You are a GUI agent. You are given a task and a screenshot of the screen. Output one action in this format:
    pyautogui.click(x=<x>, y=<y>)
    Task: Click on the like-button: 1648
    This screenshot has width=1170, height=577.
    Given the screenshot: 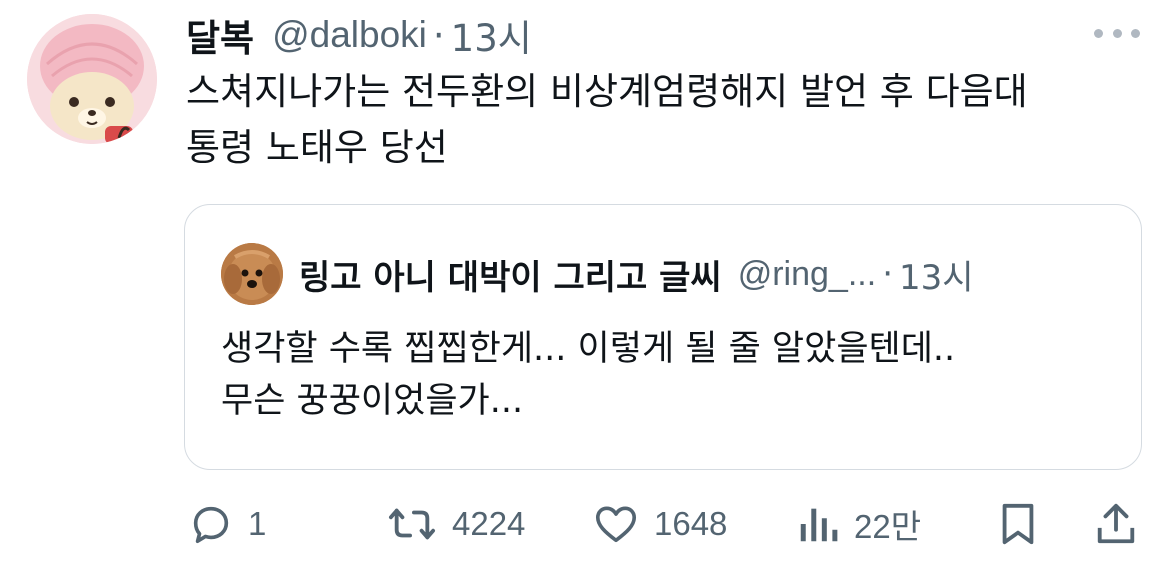 What is the action you would take?
    pyautogui.click(x=659, y=524)
    